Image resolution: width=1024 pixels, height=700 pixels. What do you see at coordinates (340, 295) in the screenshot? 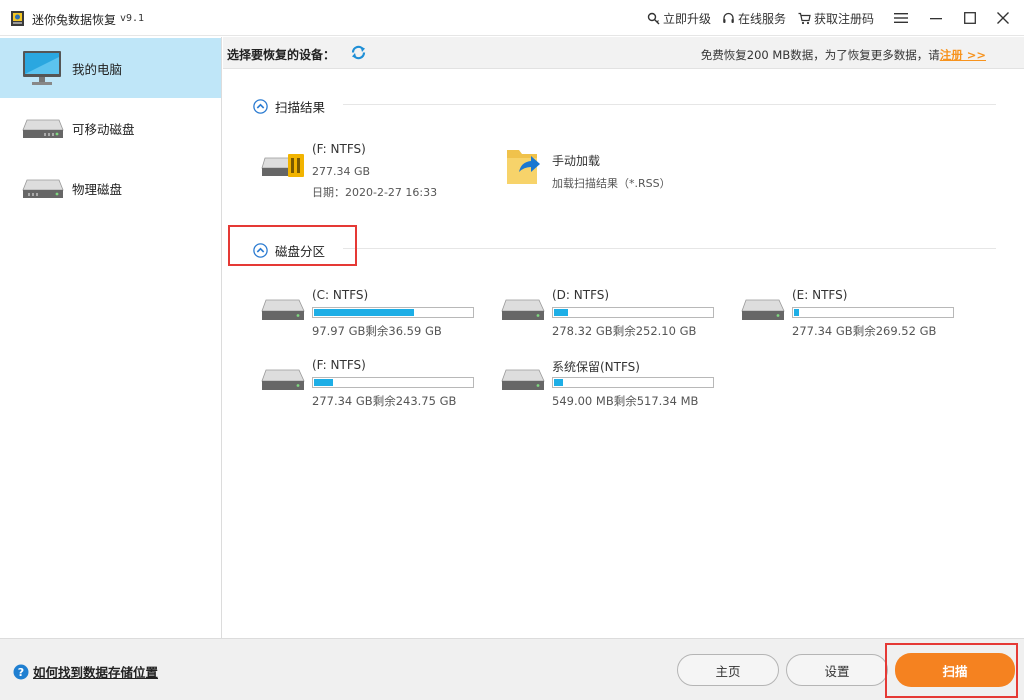
I see `partition-name: (C: NTFS)` at bounding box center [340, 295].